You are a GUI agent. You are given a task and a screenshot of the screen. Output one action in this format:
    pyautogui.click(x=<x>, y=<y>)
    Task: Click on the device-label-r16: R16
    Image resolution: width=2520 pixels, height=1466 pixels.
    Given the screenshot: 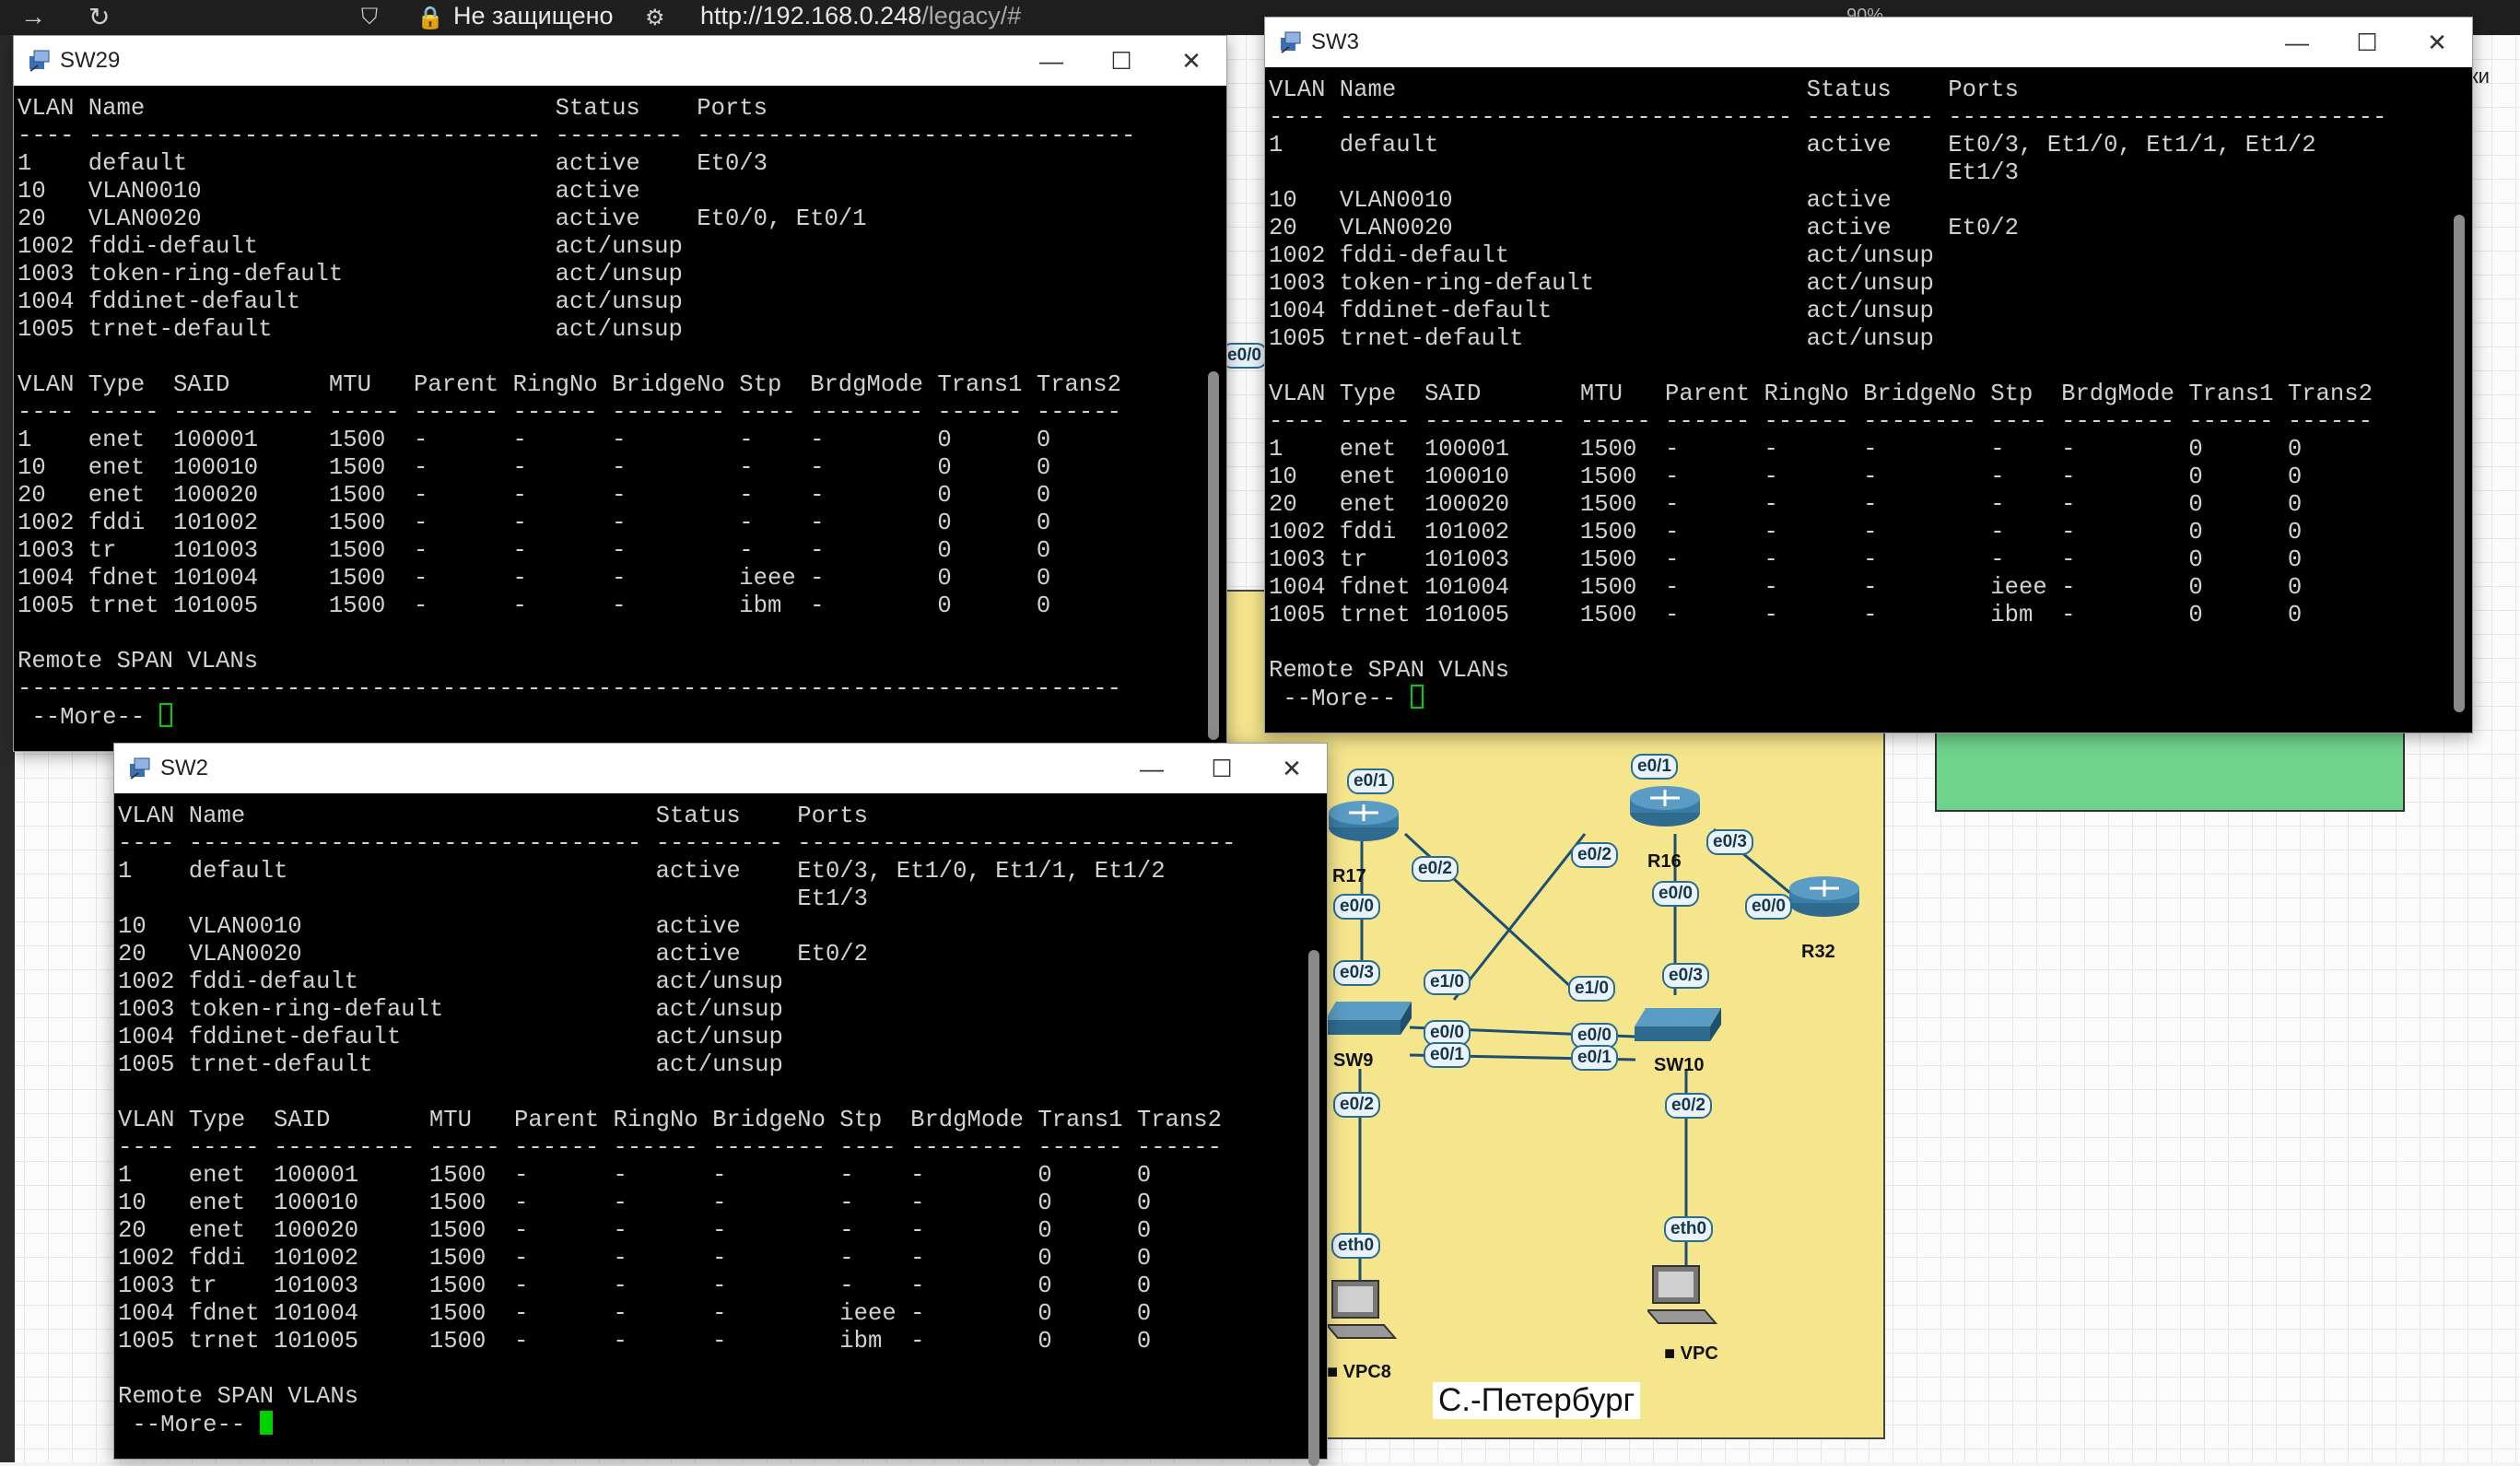 What is the action you would take?
    pyautogui.click(x=1664, y=861)
    